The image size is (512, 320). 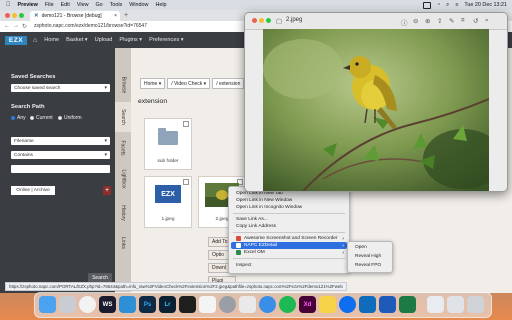 I want to click on breadcrumb-extension: / extension, so click(x=228, y=83).